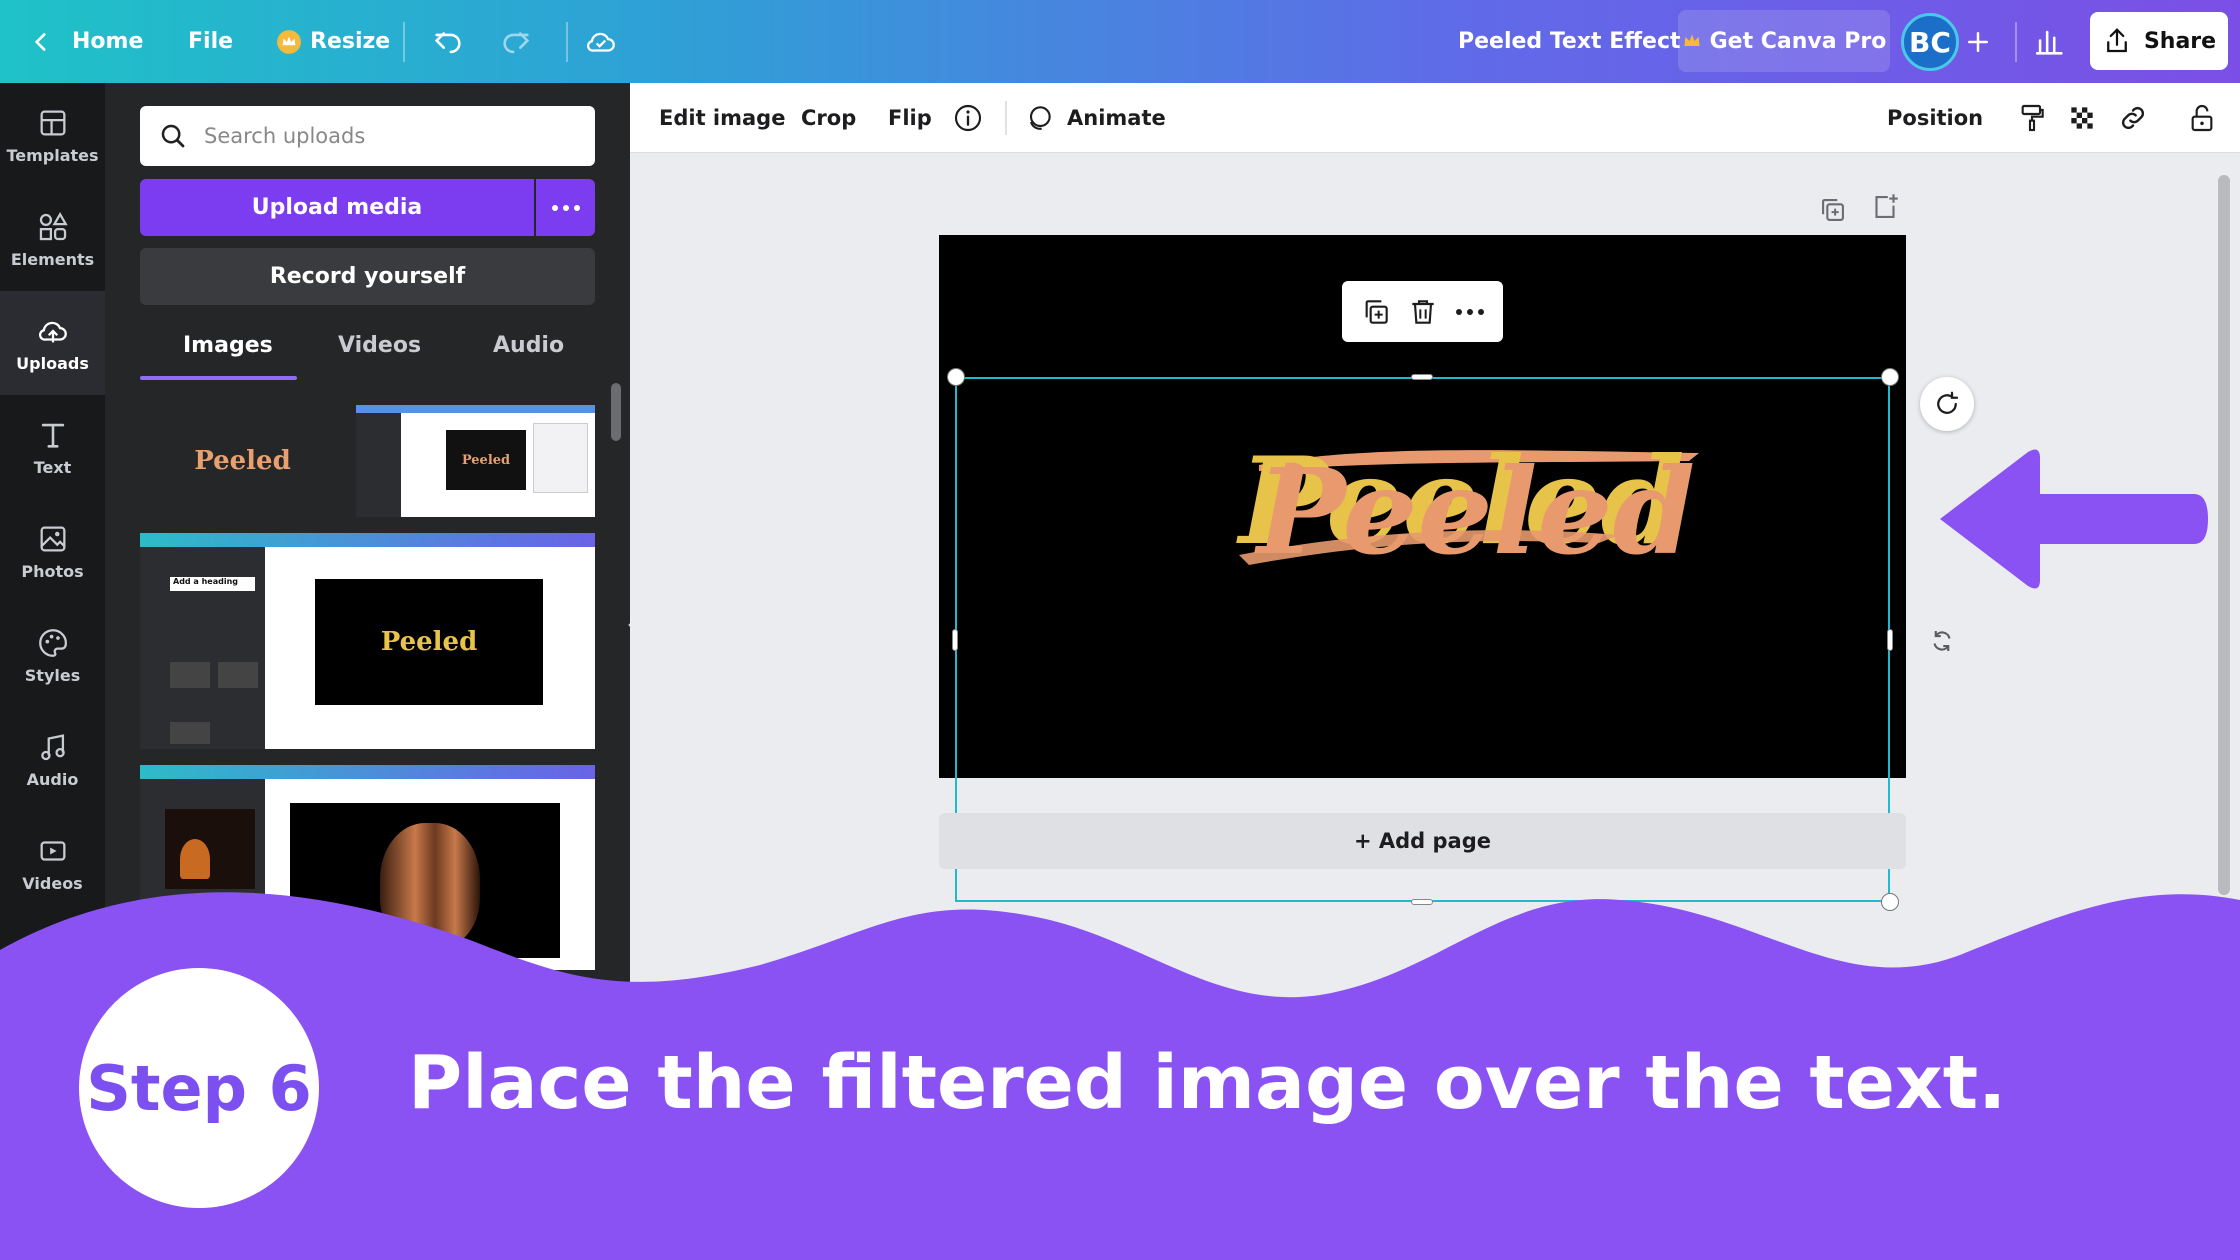  Describe the element at coordinates (910, 118) in the screenshot. I see `flip-button: Flip` at that location.